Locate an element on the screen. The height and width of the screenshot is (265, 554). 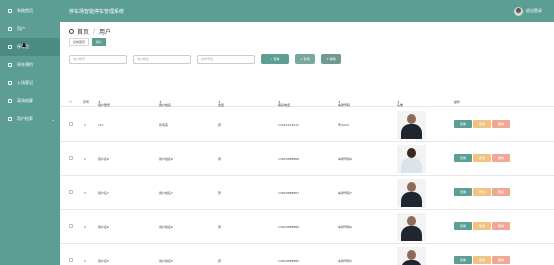
home-circle-icon is located at coordinates (71, 31).